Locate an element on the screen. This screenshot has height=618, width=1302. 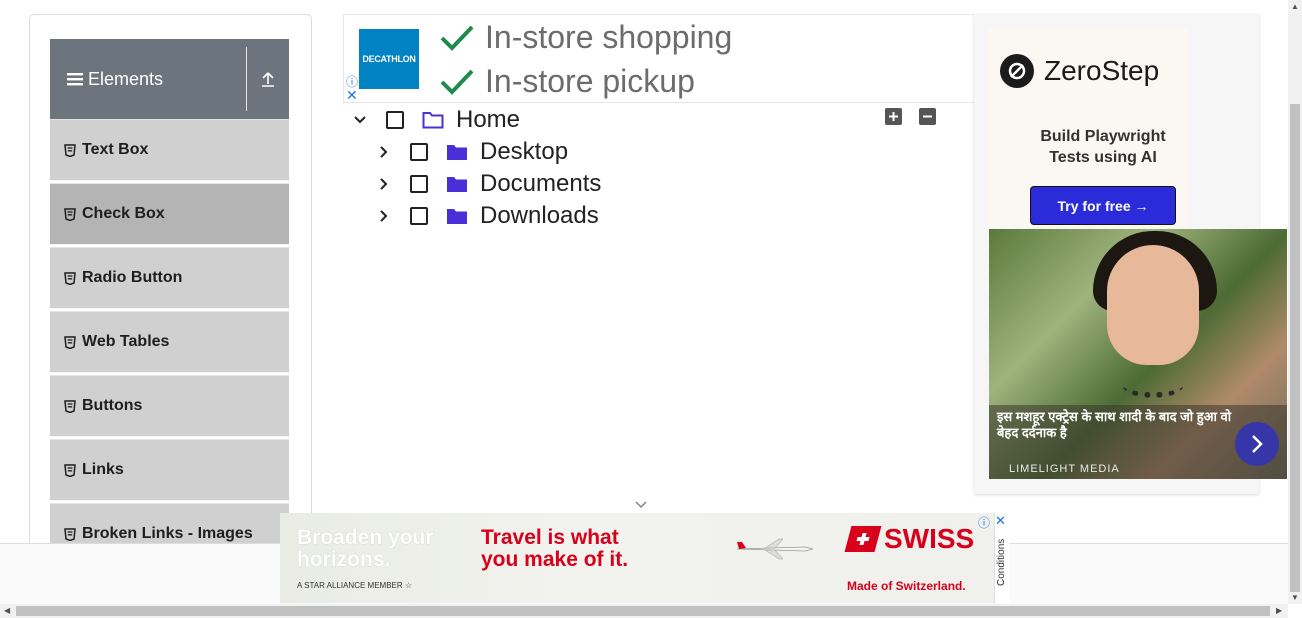
ad-info-icon: ⓘ is located at coordinates (984, 522).